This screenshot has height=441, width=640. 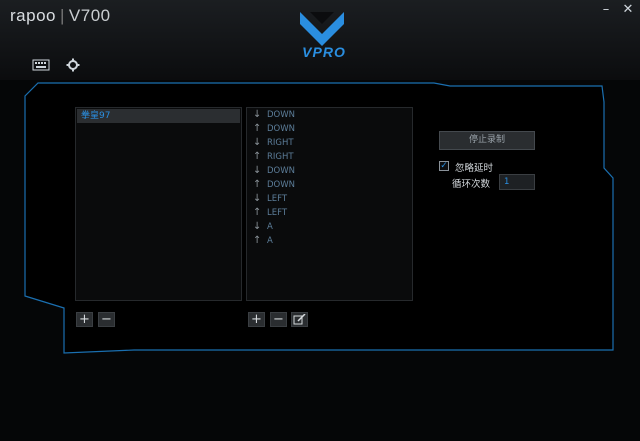 I want to click on model-name: V700, so click(x=89, y=15).